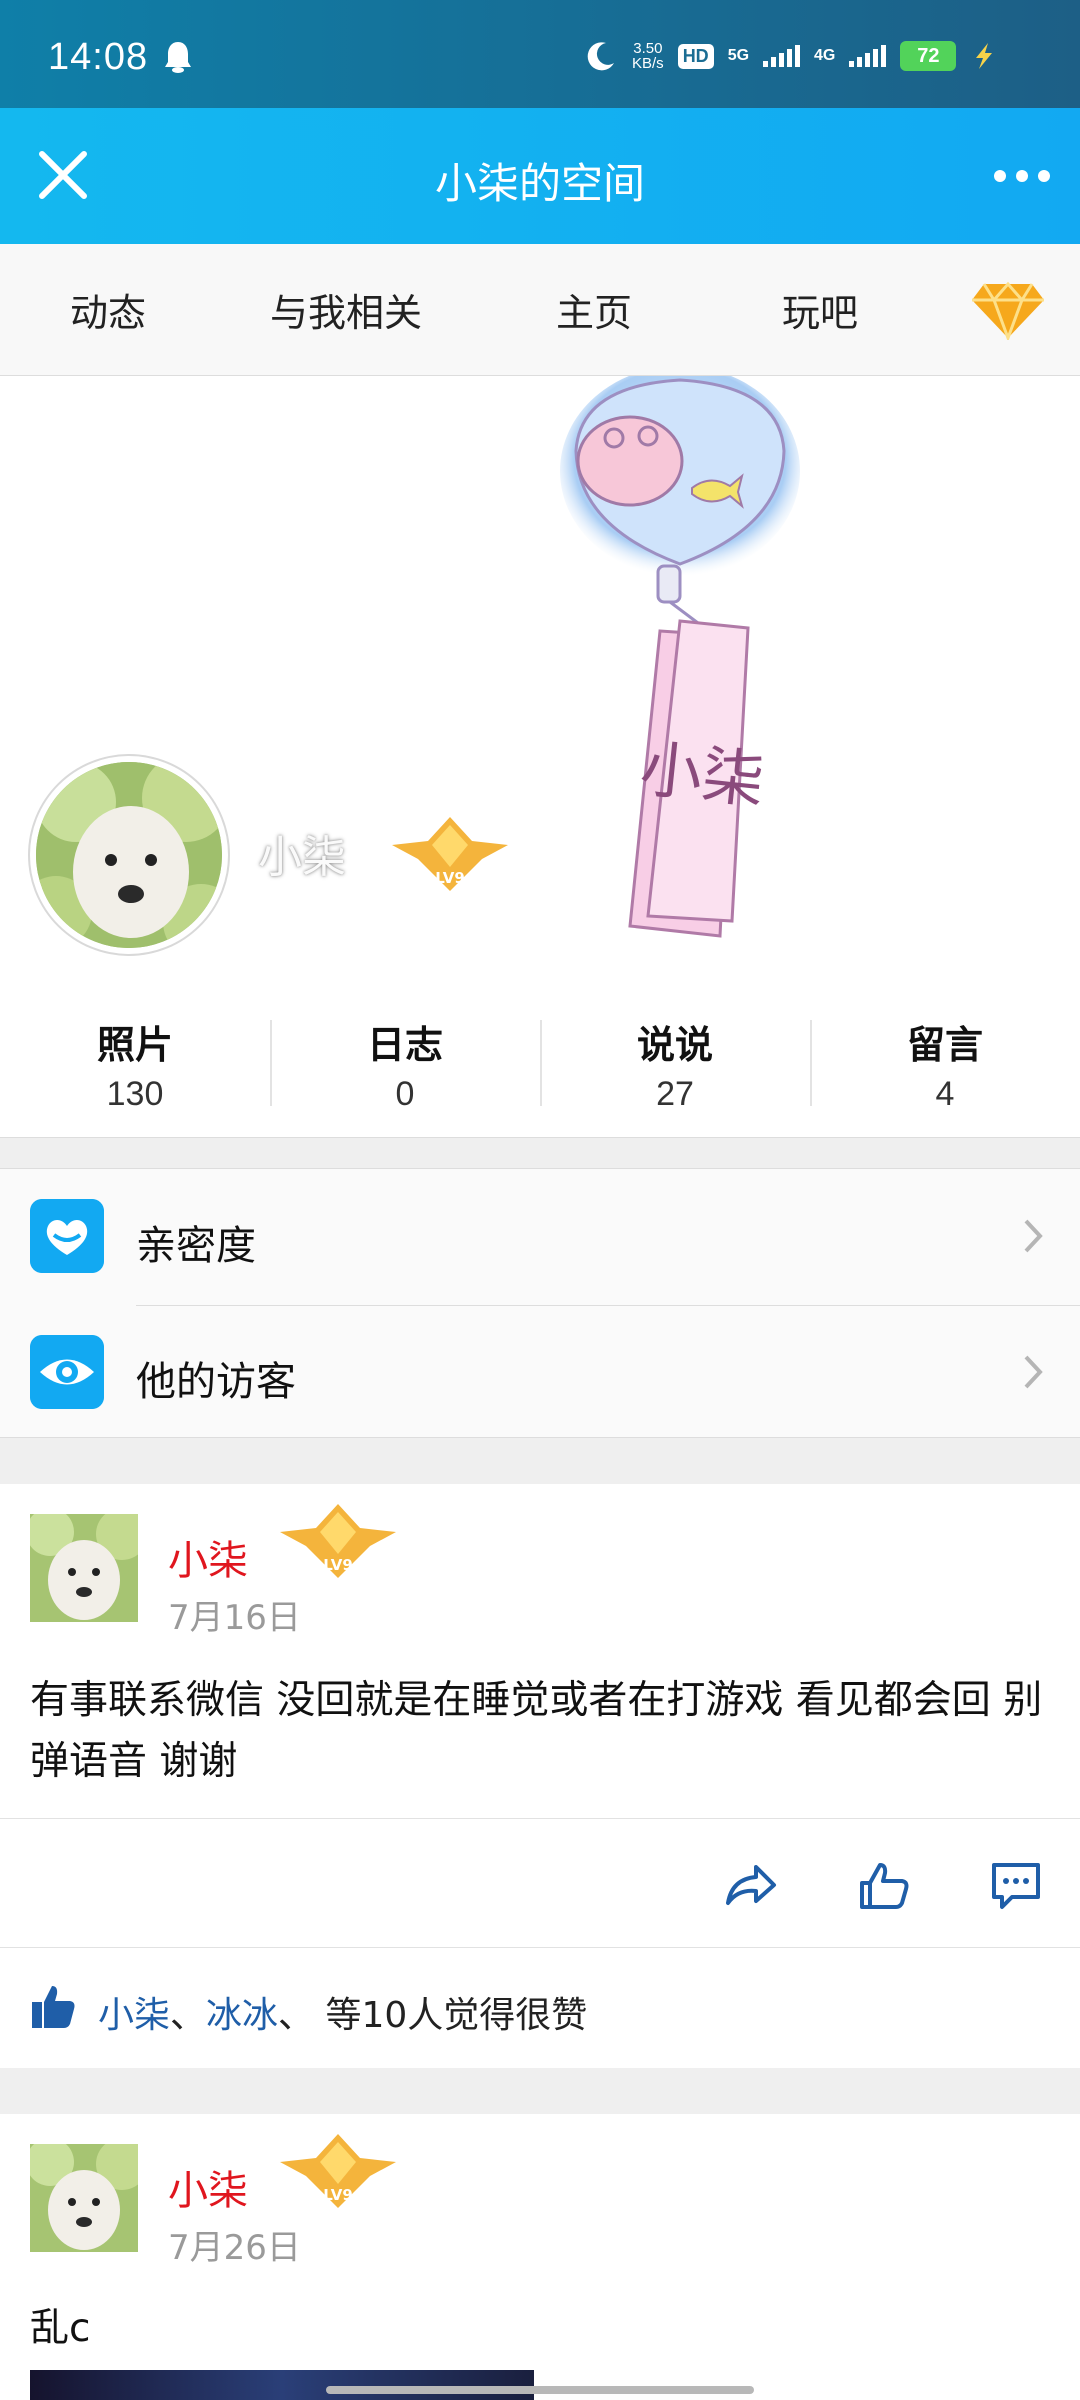  I want to click on feed-post: 小柒 LV9 7月26日 乱c, so click(540, 2257).